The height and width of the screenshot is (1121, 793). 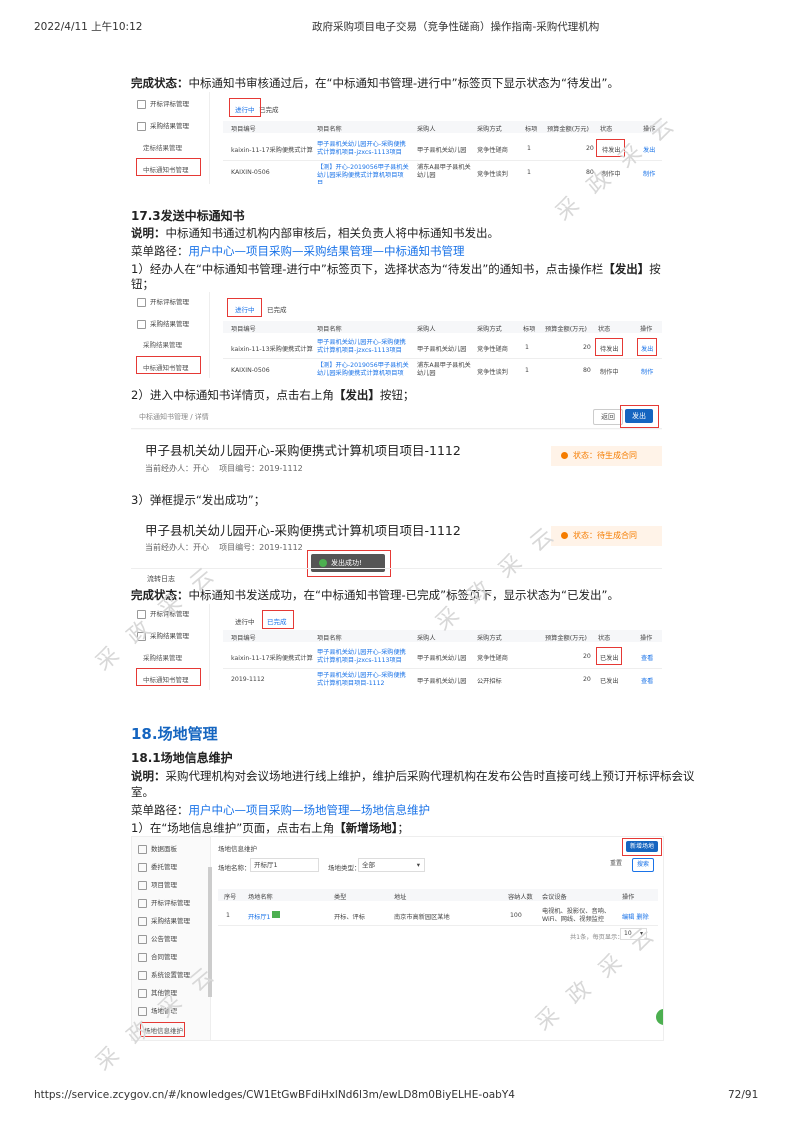 I want to click on venue-page-title: 场地信息维护, so click(x=237, y=849).